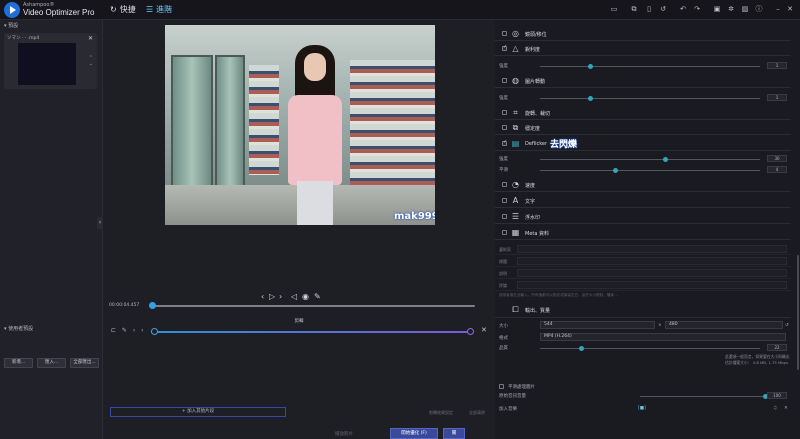 This screenshot has width=800, height=439. I want to click on output-header: ⧠ 輸出、質量, so click(643, 310).